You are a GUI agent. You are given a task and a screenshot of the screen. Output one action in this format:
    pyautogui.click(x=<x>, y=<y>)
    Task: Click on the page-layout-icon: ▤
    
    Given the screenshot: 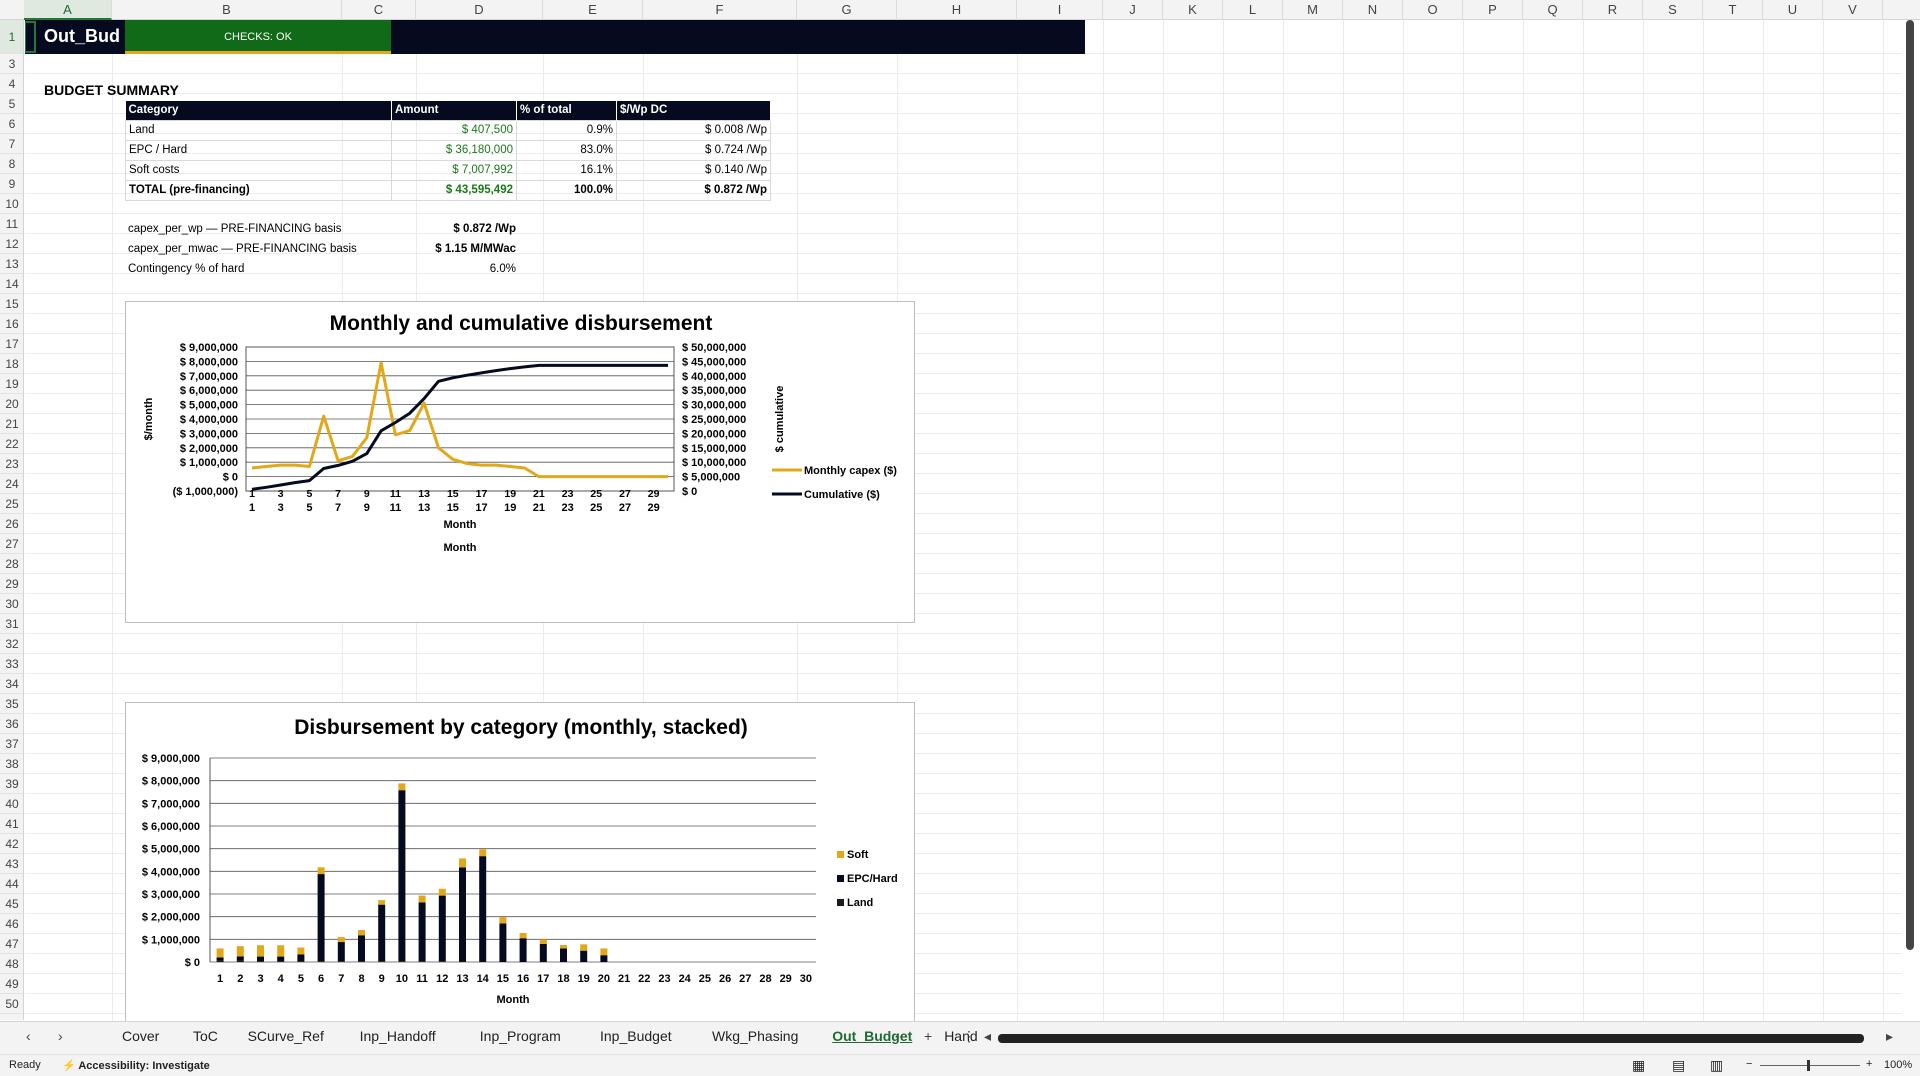 What is the action you would take?
    pyautogui.click(x=1678, y=1065)
    